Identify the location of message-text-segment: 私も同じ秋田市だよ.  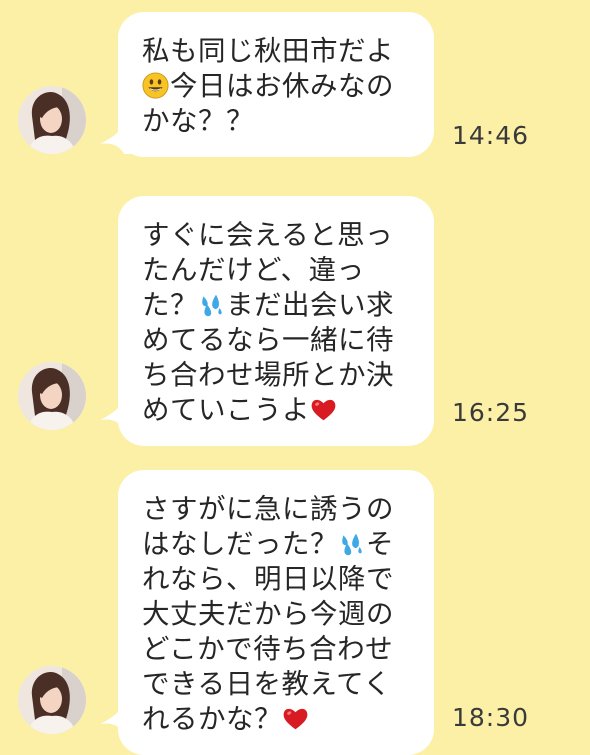
(268, 51).